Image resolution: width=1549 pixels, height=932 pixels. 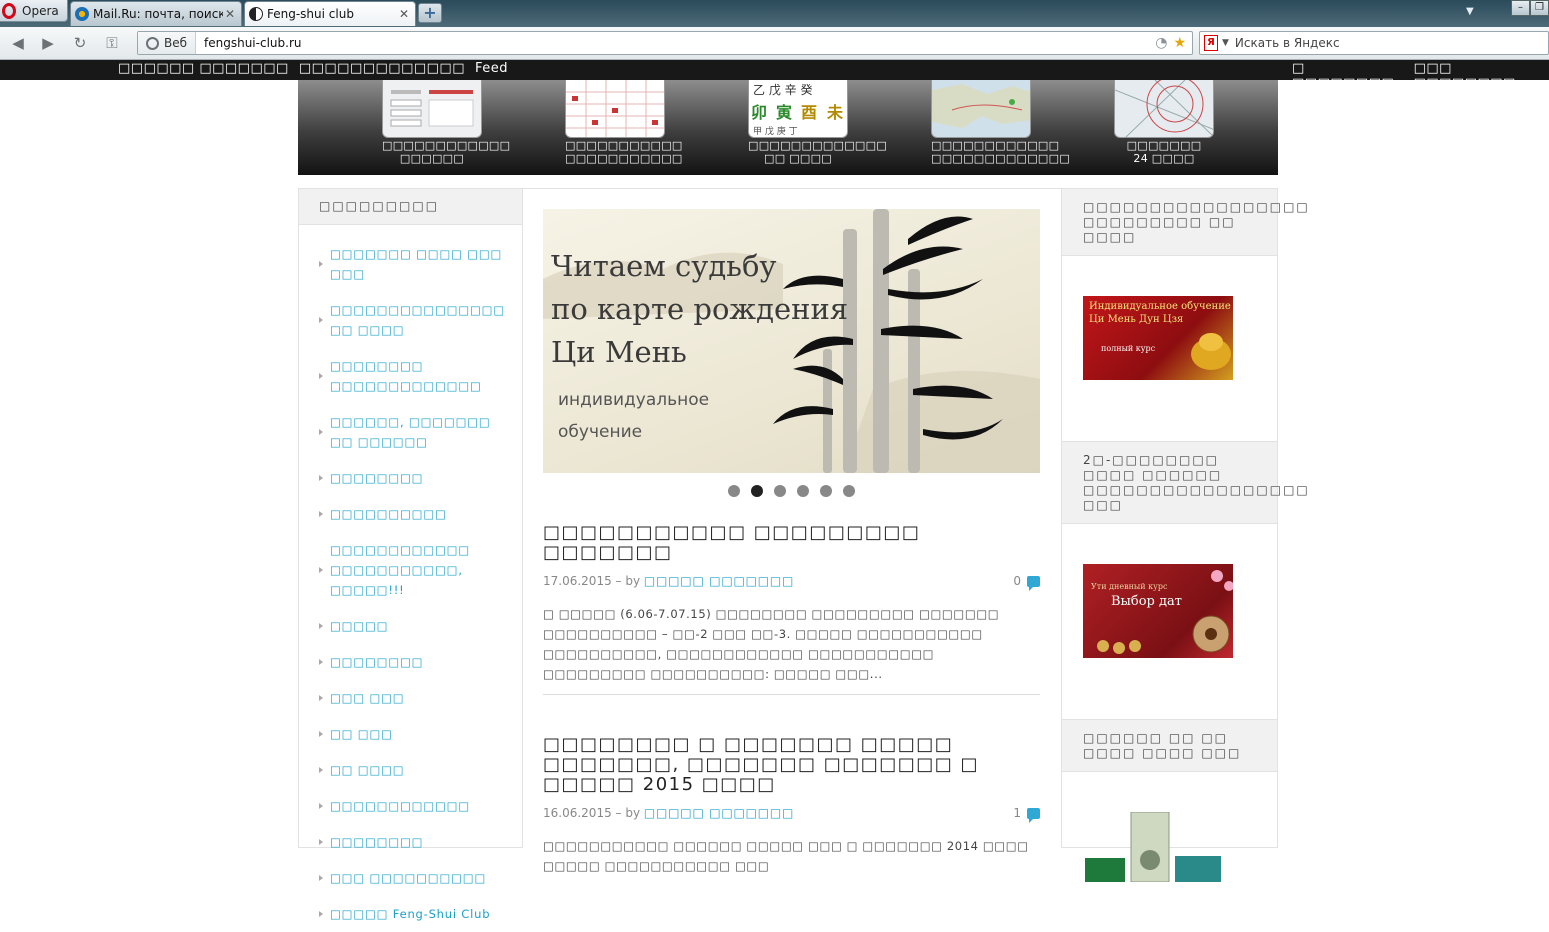 What do you see at coordinates (1287, 43) in the screenshot?
I see `search-placeholder: Искать в Яндекс` at bounding box center [1287, 43].